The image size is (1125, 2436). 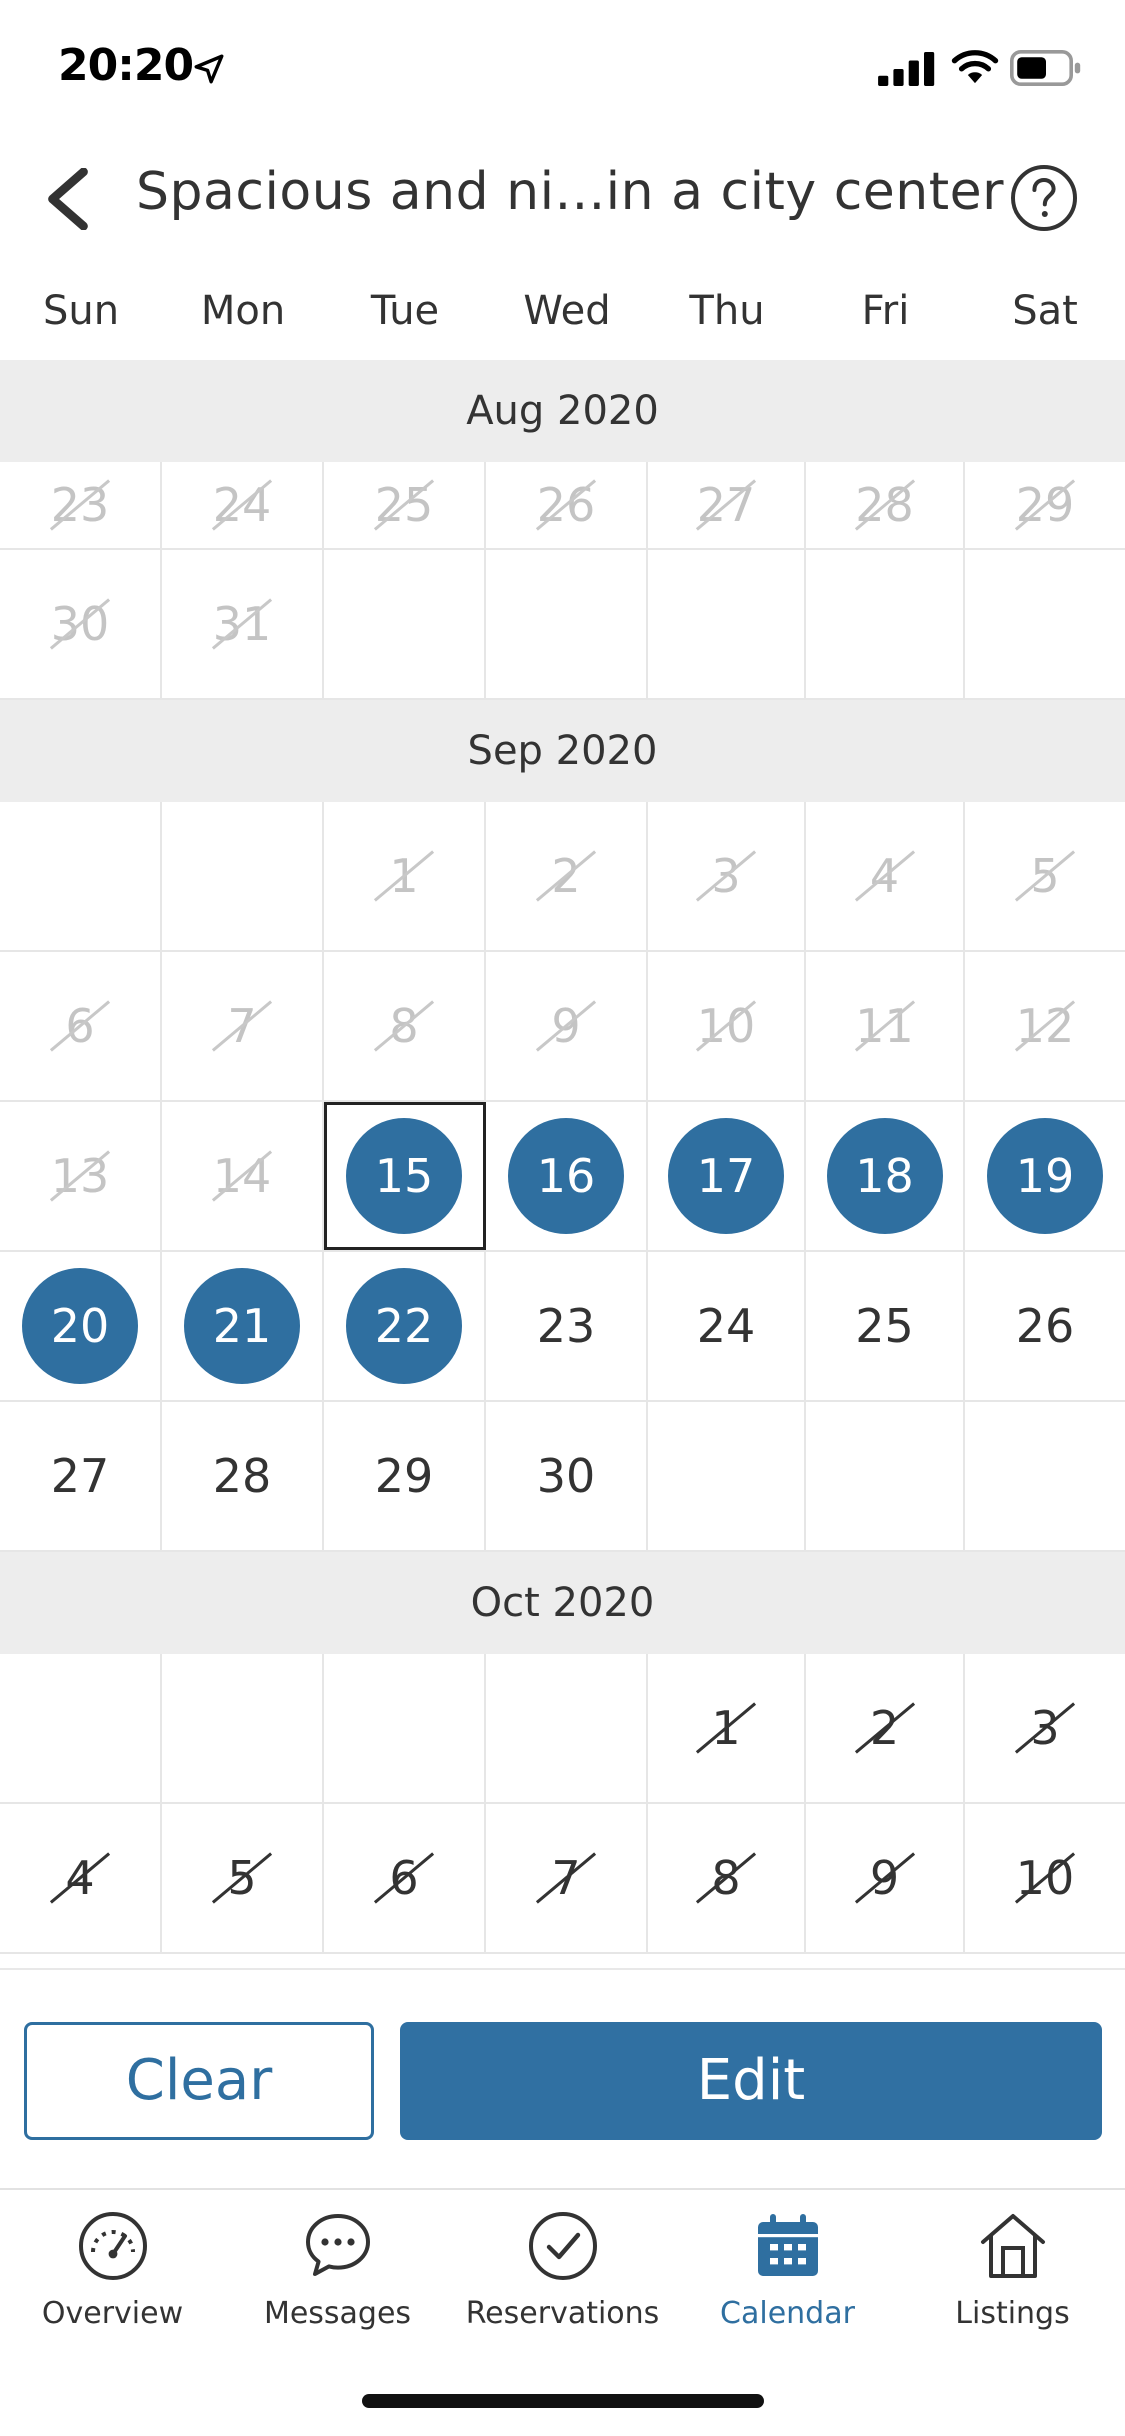 I want to click on day-cell: 12, so click(x=1045, y=1026).